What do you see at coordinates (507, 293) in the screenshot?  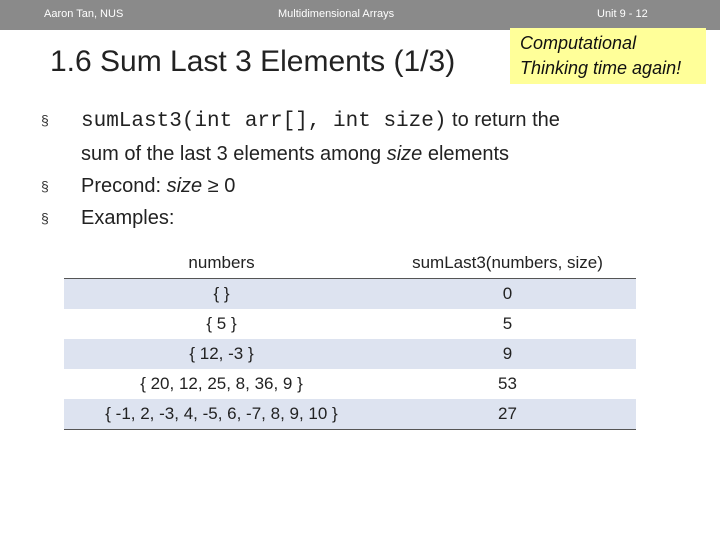 I see `table-cell-result: 0` at bounding box center [507, 293].